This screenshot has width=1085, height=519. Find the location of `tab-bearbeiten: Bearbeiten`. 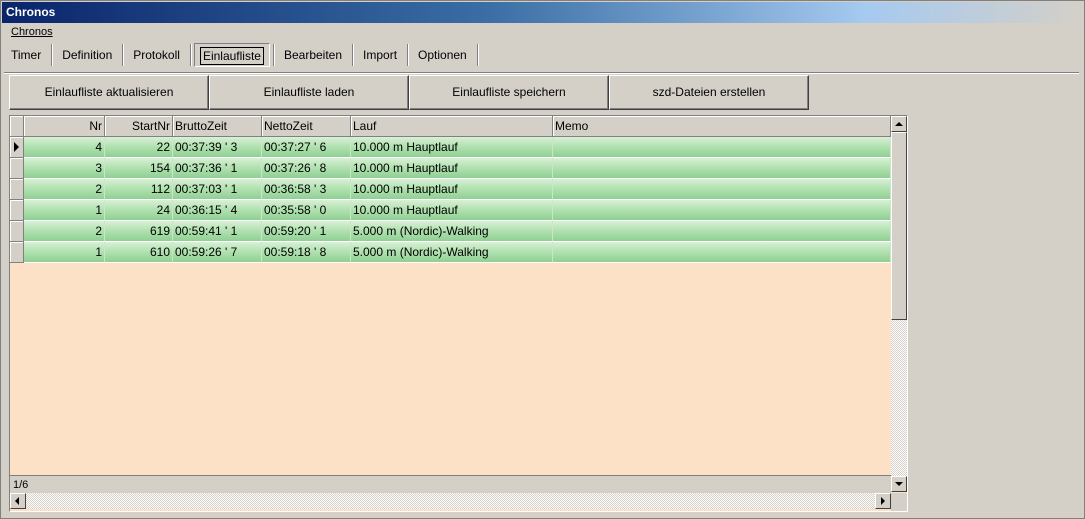

tab-bearbeiten: Bearbeiten is located at coordinates (313, 55).